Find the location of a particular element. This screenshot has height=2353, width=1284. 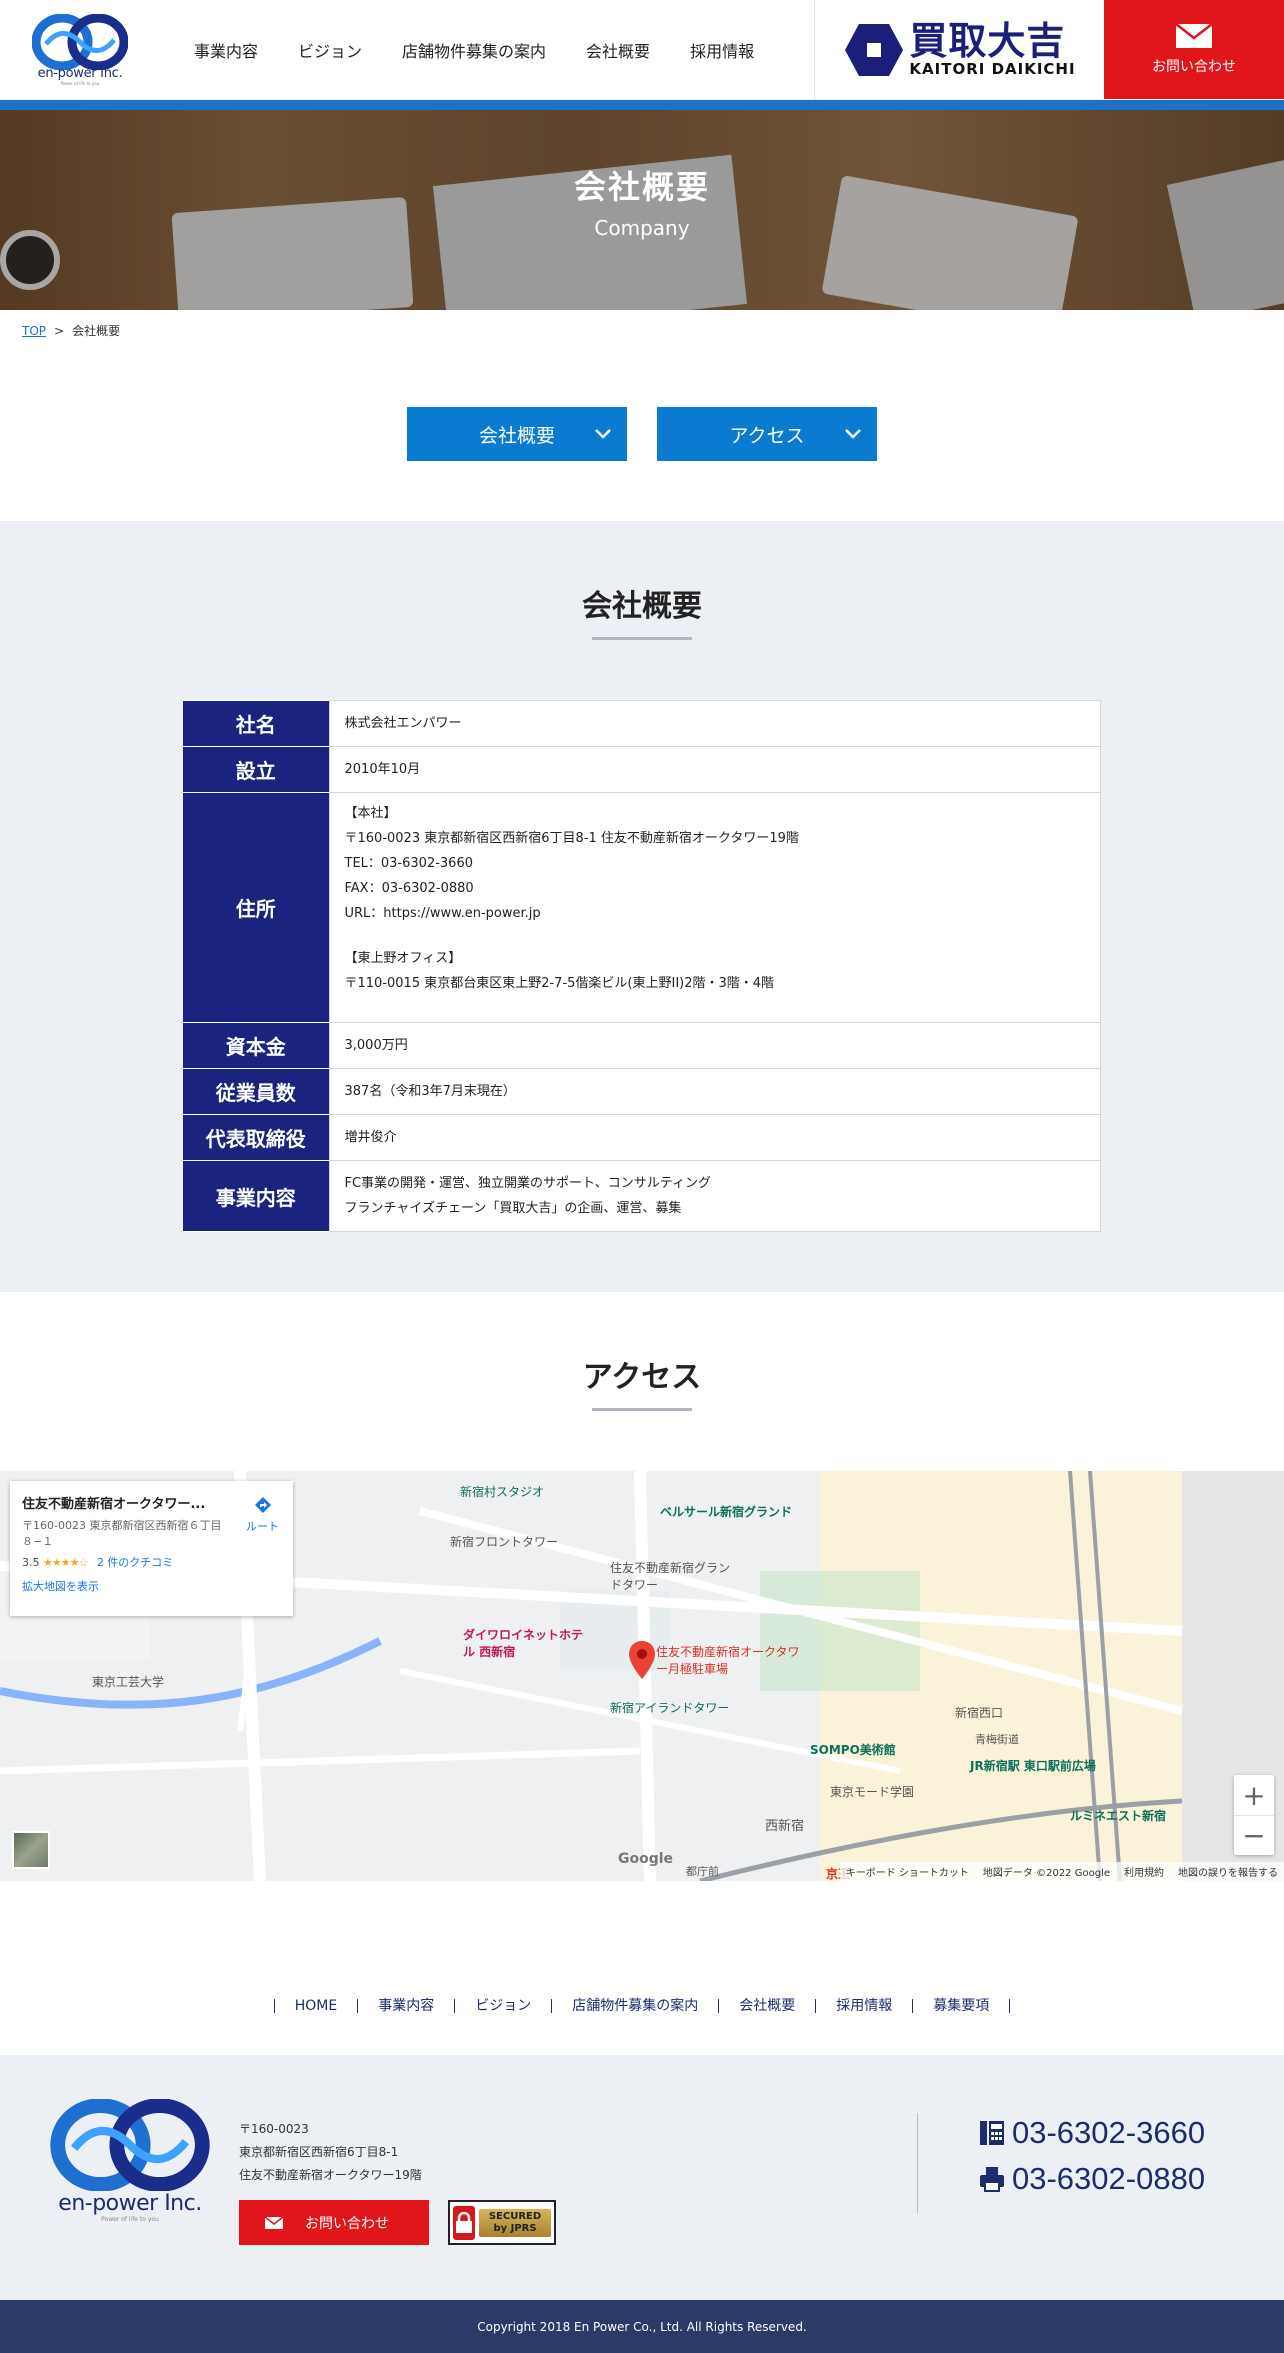

map-pin-icon is located at coordinates (642, 1660).